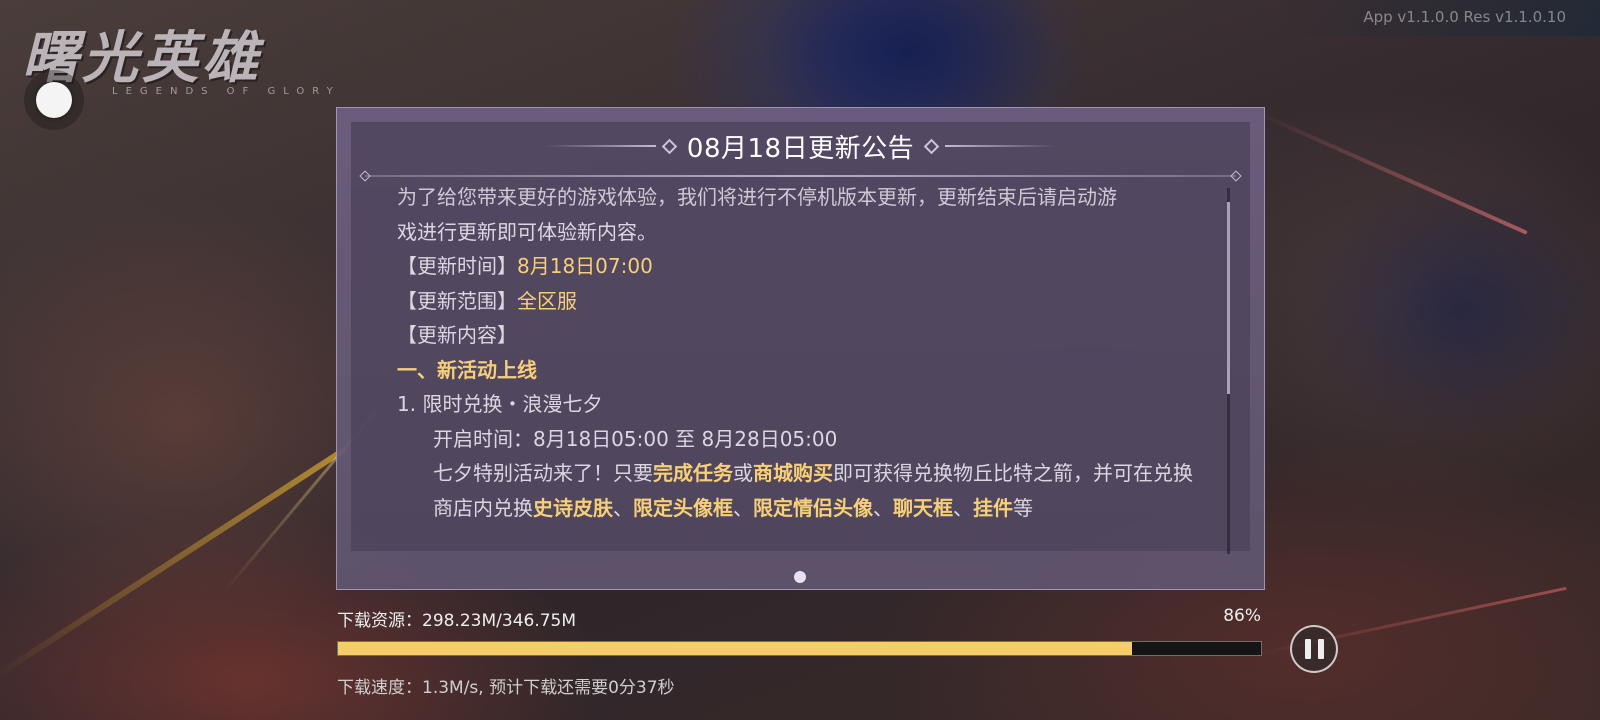 Image resolution: width=1600 pixels, height=720 pixels. I want to click on announcement-intro: 戏进行更新即可体验新内容。, so click(527, 231).